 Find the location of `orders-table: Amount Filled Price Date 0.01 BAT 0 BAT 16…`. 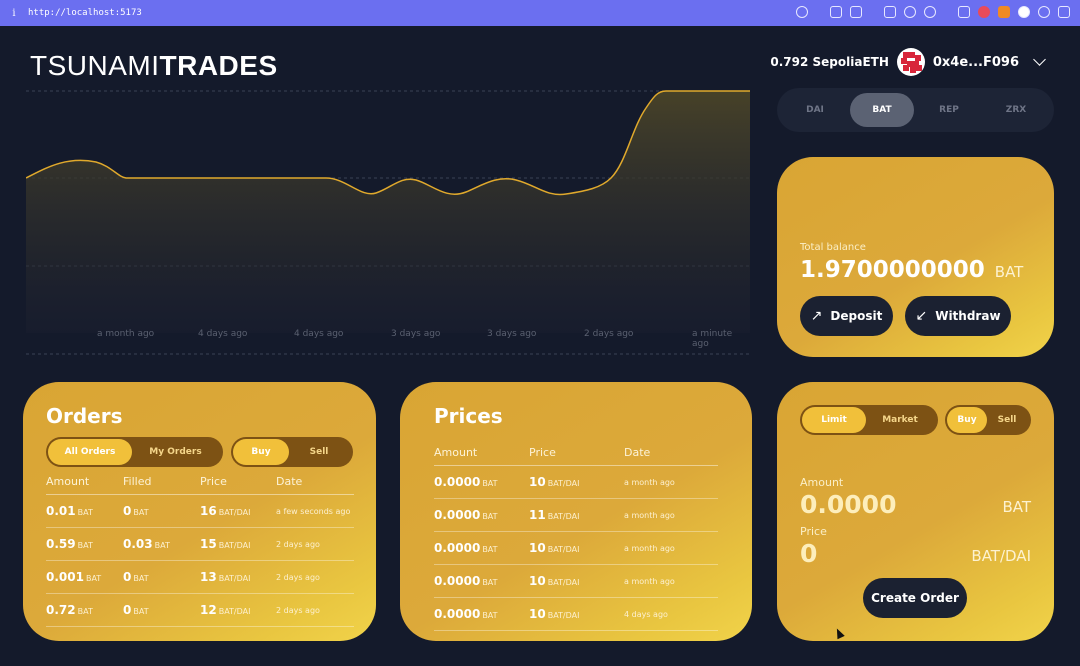

orders-table: Amount Filled Price Date 0.01 BAT 0 BAT 16… is located at coordinates (200, 551).